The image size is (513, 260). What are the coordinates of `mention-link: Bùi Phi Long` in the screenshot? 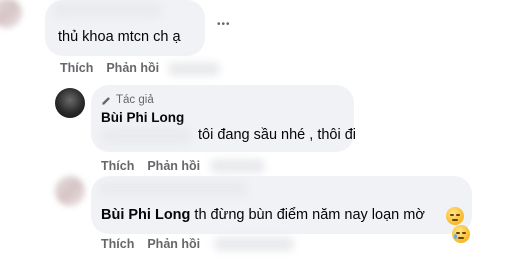 It's located at (145, 215).